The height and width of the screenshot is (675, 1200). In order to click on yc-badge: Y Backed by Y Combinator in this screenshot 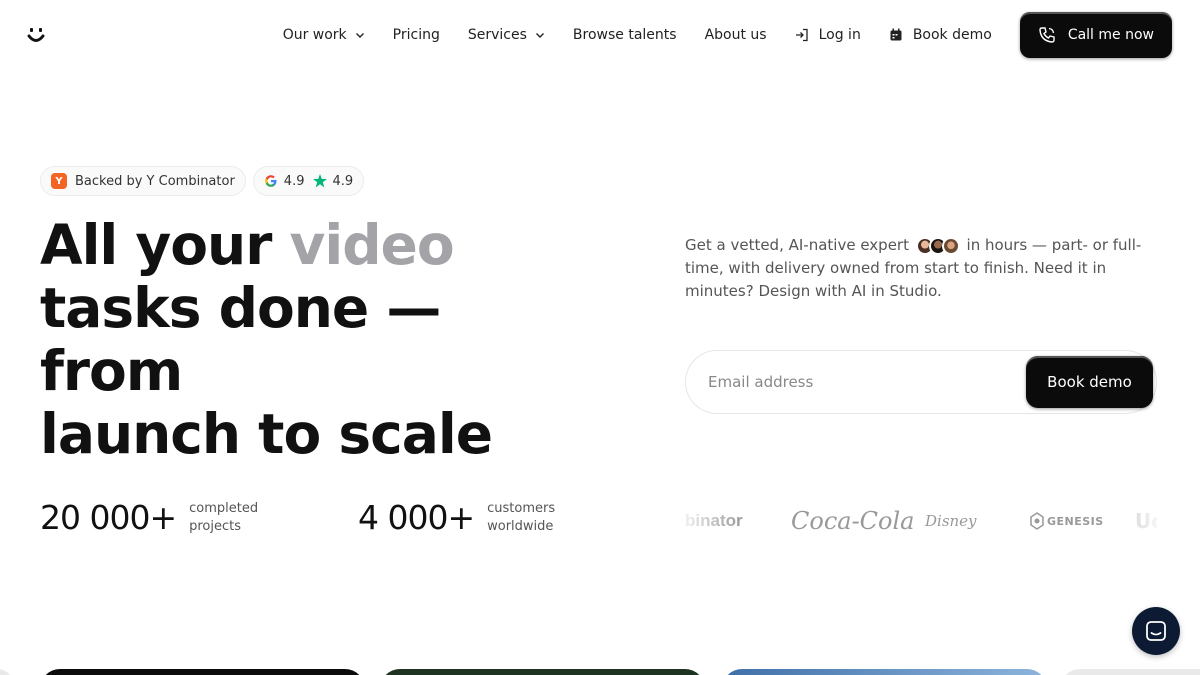, I will do `click(143, 181)`.